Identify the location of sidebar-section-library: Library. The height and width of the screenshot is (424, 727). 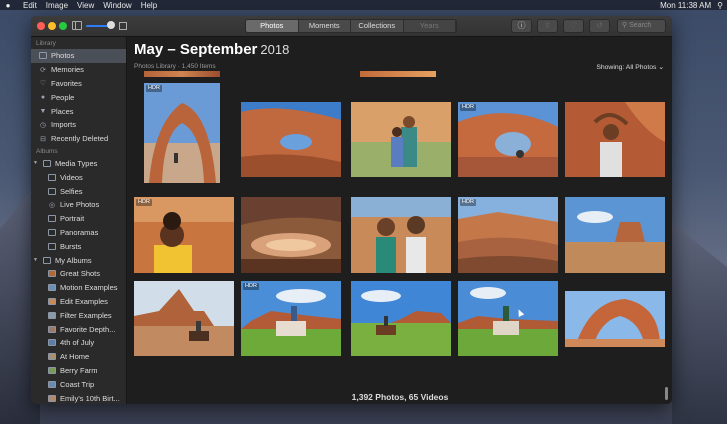
(46, 43).